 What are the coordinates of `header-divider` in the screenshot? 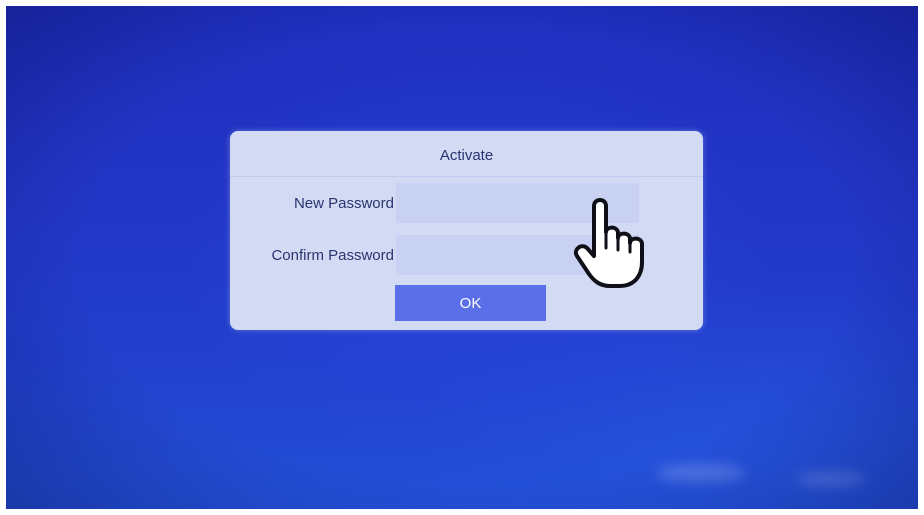 It's located at (466, 176).